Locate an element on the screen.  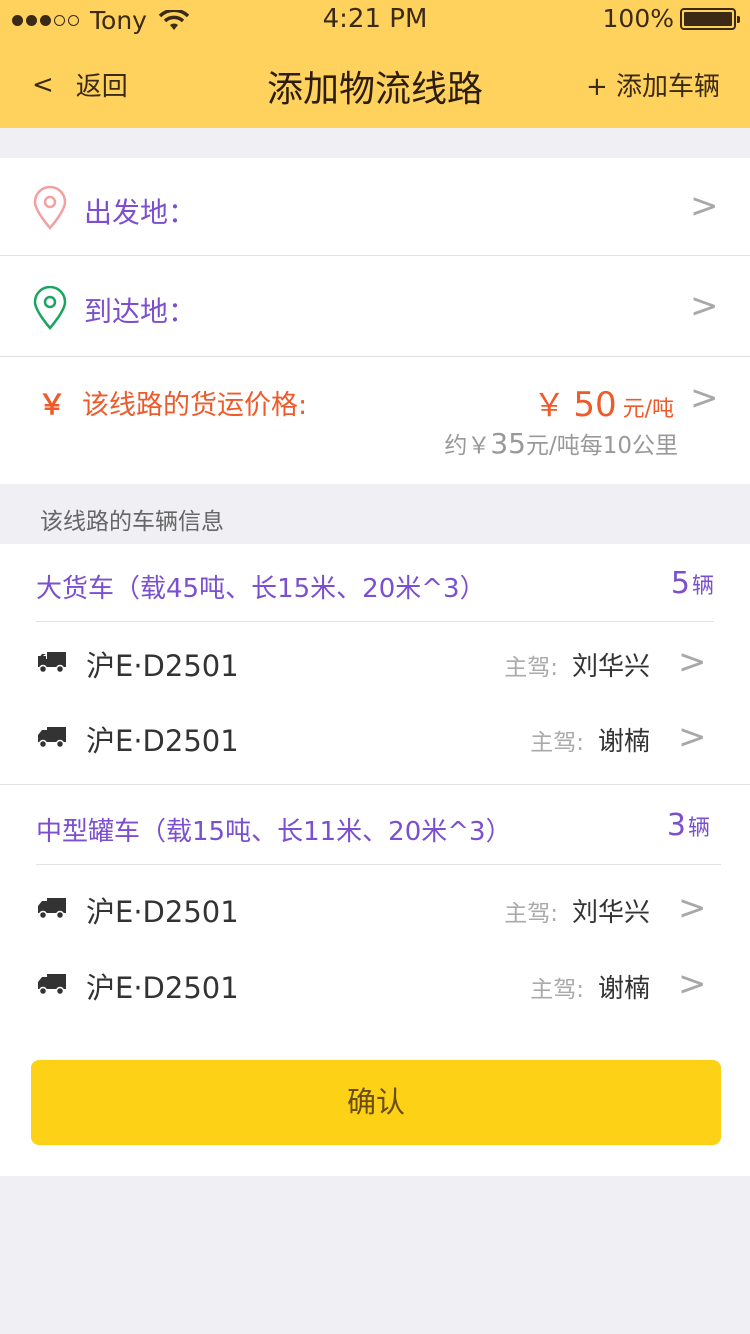
add-vehicle-button: + 添加车辆 is located at coordinates (653, 84).